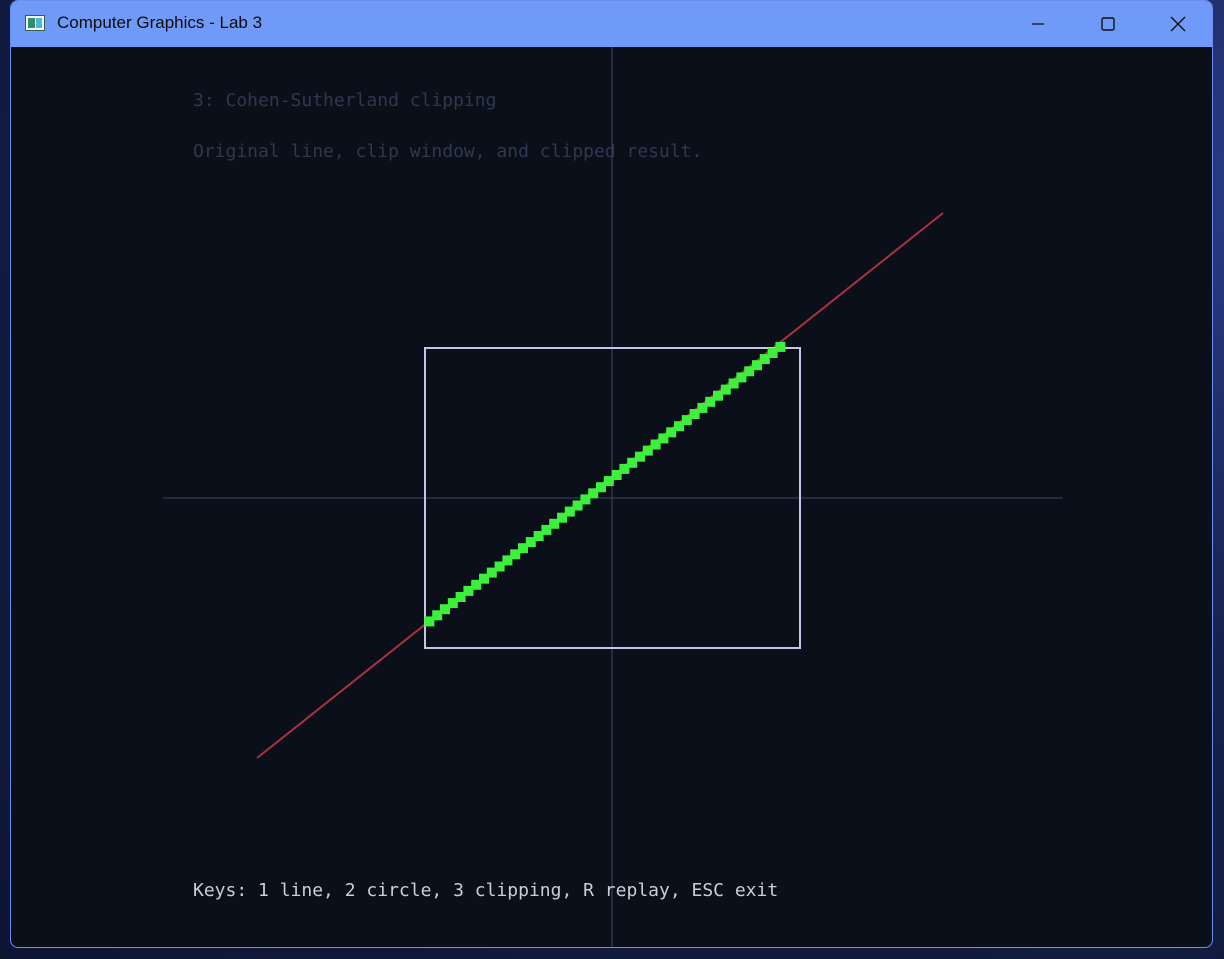 The image size is (1224, 959). What do you see at coordinates (605, 484) in the screenshot?
I see `clipped-line` at bounding box center [605, 484].